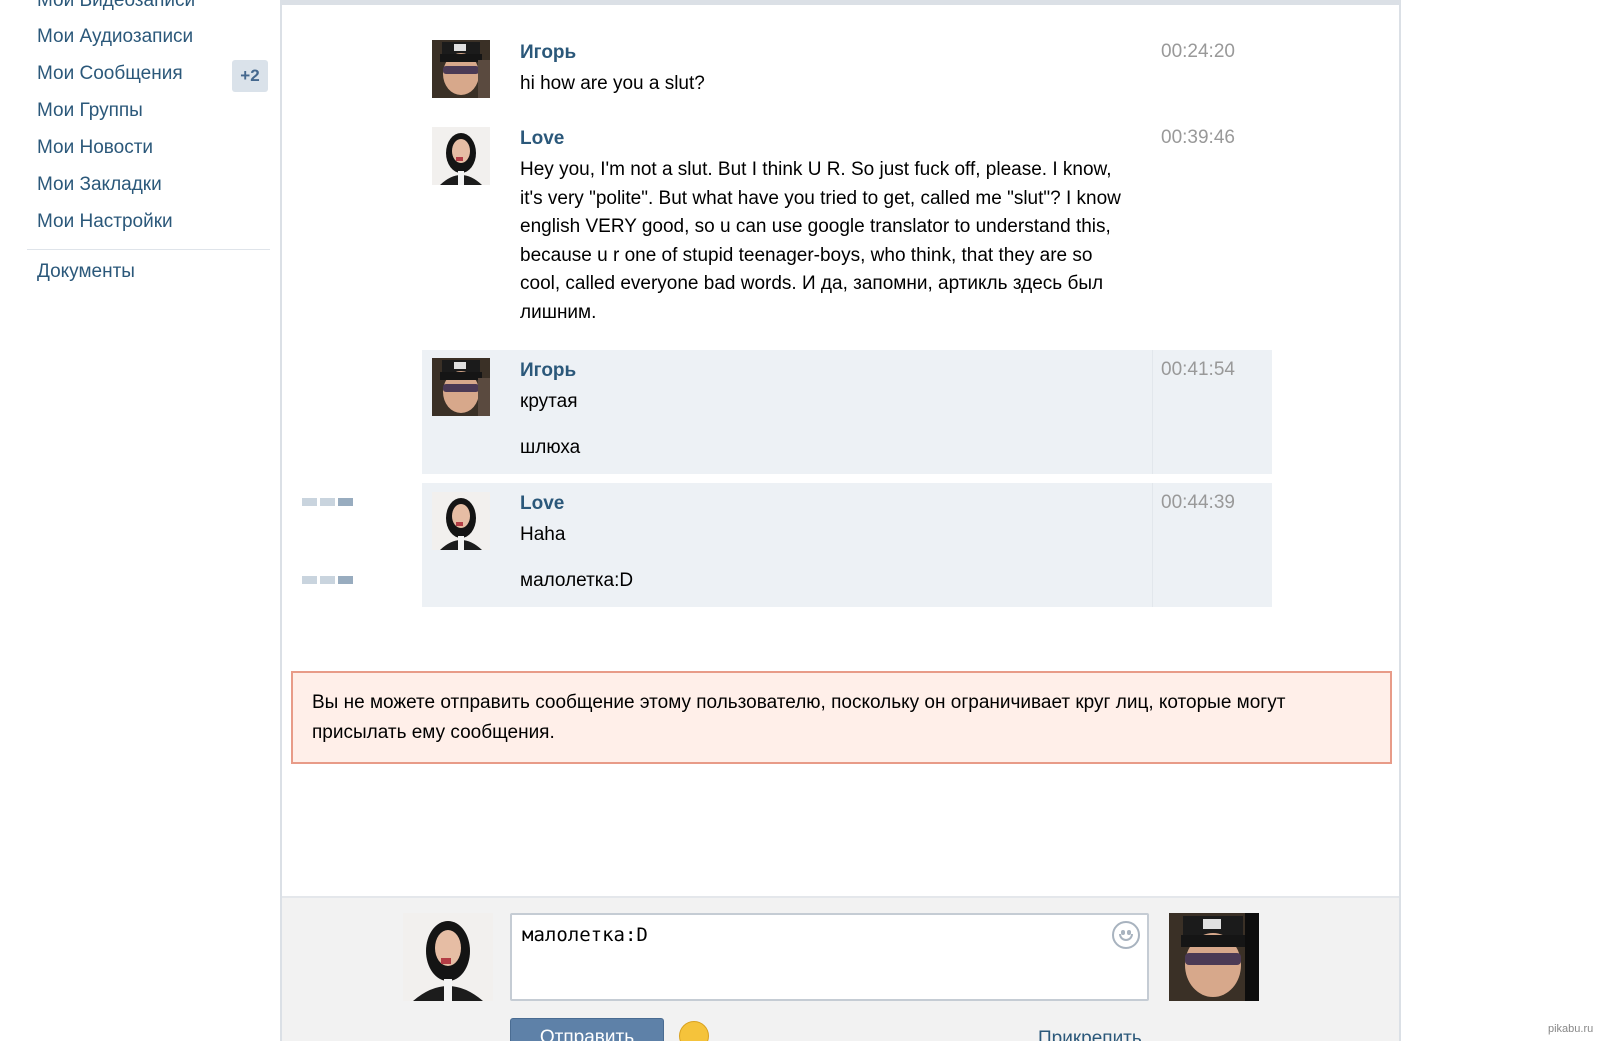 The width and height of the screenshot is (1600, 1041). What do you see at coordinates (1126, 935) in the screenshot?
I see `emoji-picker-icon` at bounding box center [1126, 935].